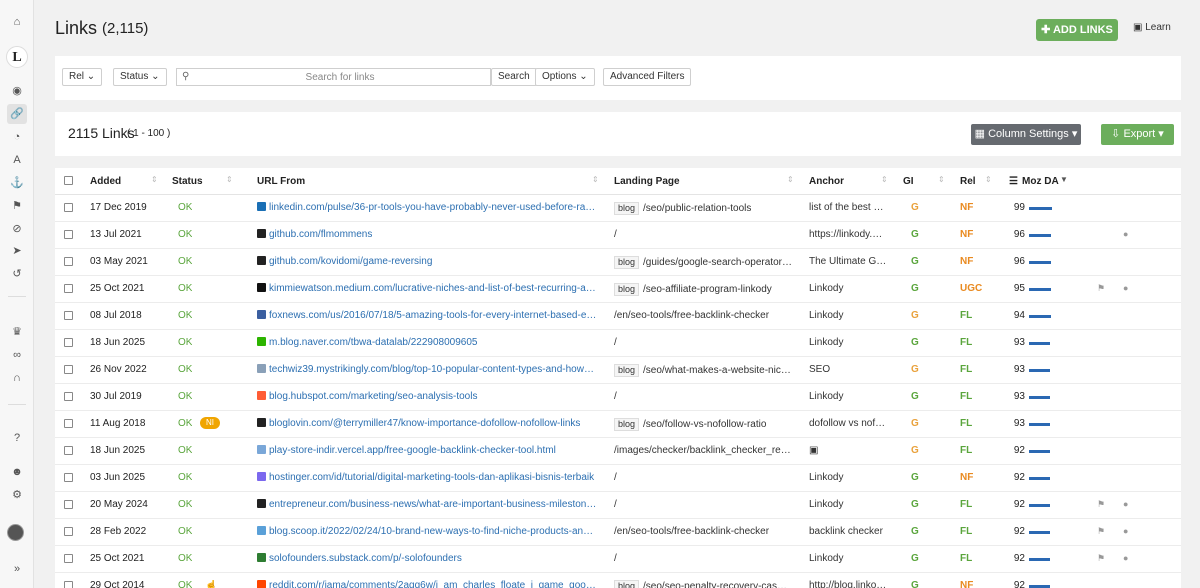 The width and height of the screenshot is (1200, 588). What do you see at coordinates (17, 274) in the screenshot?
I see `history-icon: ↺` at bounding box center [17, 274].